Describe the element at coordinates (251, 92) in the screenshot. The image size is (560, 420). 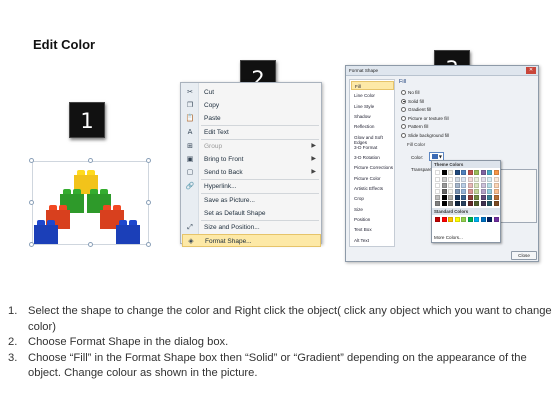
I see `menu-item-cut: ✂ Cut` at that location.